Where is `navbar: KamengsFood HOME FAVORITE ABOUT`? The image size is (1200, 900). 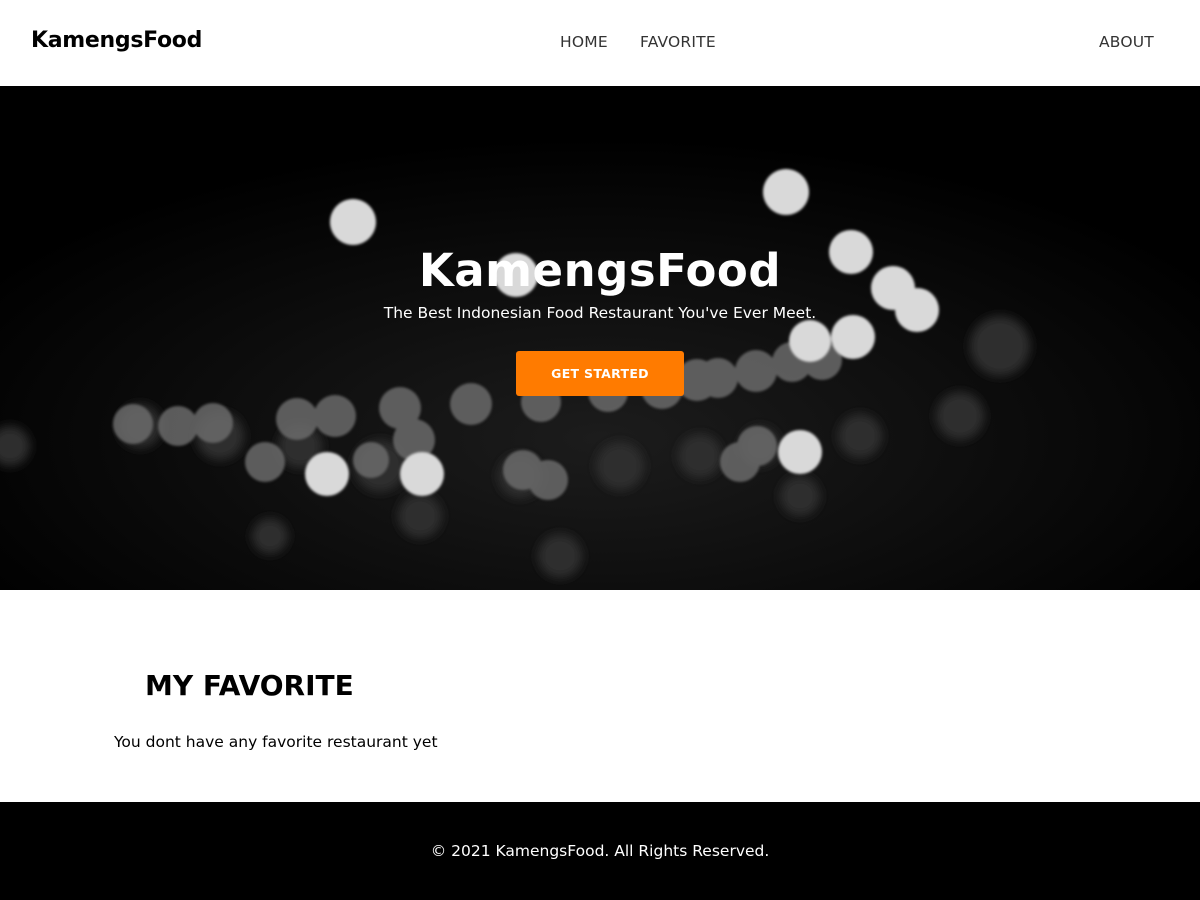
navbar: KamengsFood HOME FAVORITE ABOUT is located at coordinates (600, 43).